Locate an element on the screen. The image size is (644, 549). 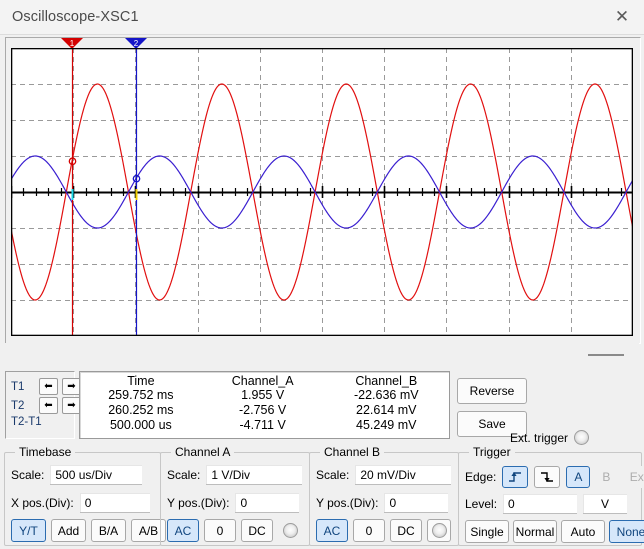
cursor-delta-label: T2-T1 is located at coordinates (26, 422).